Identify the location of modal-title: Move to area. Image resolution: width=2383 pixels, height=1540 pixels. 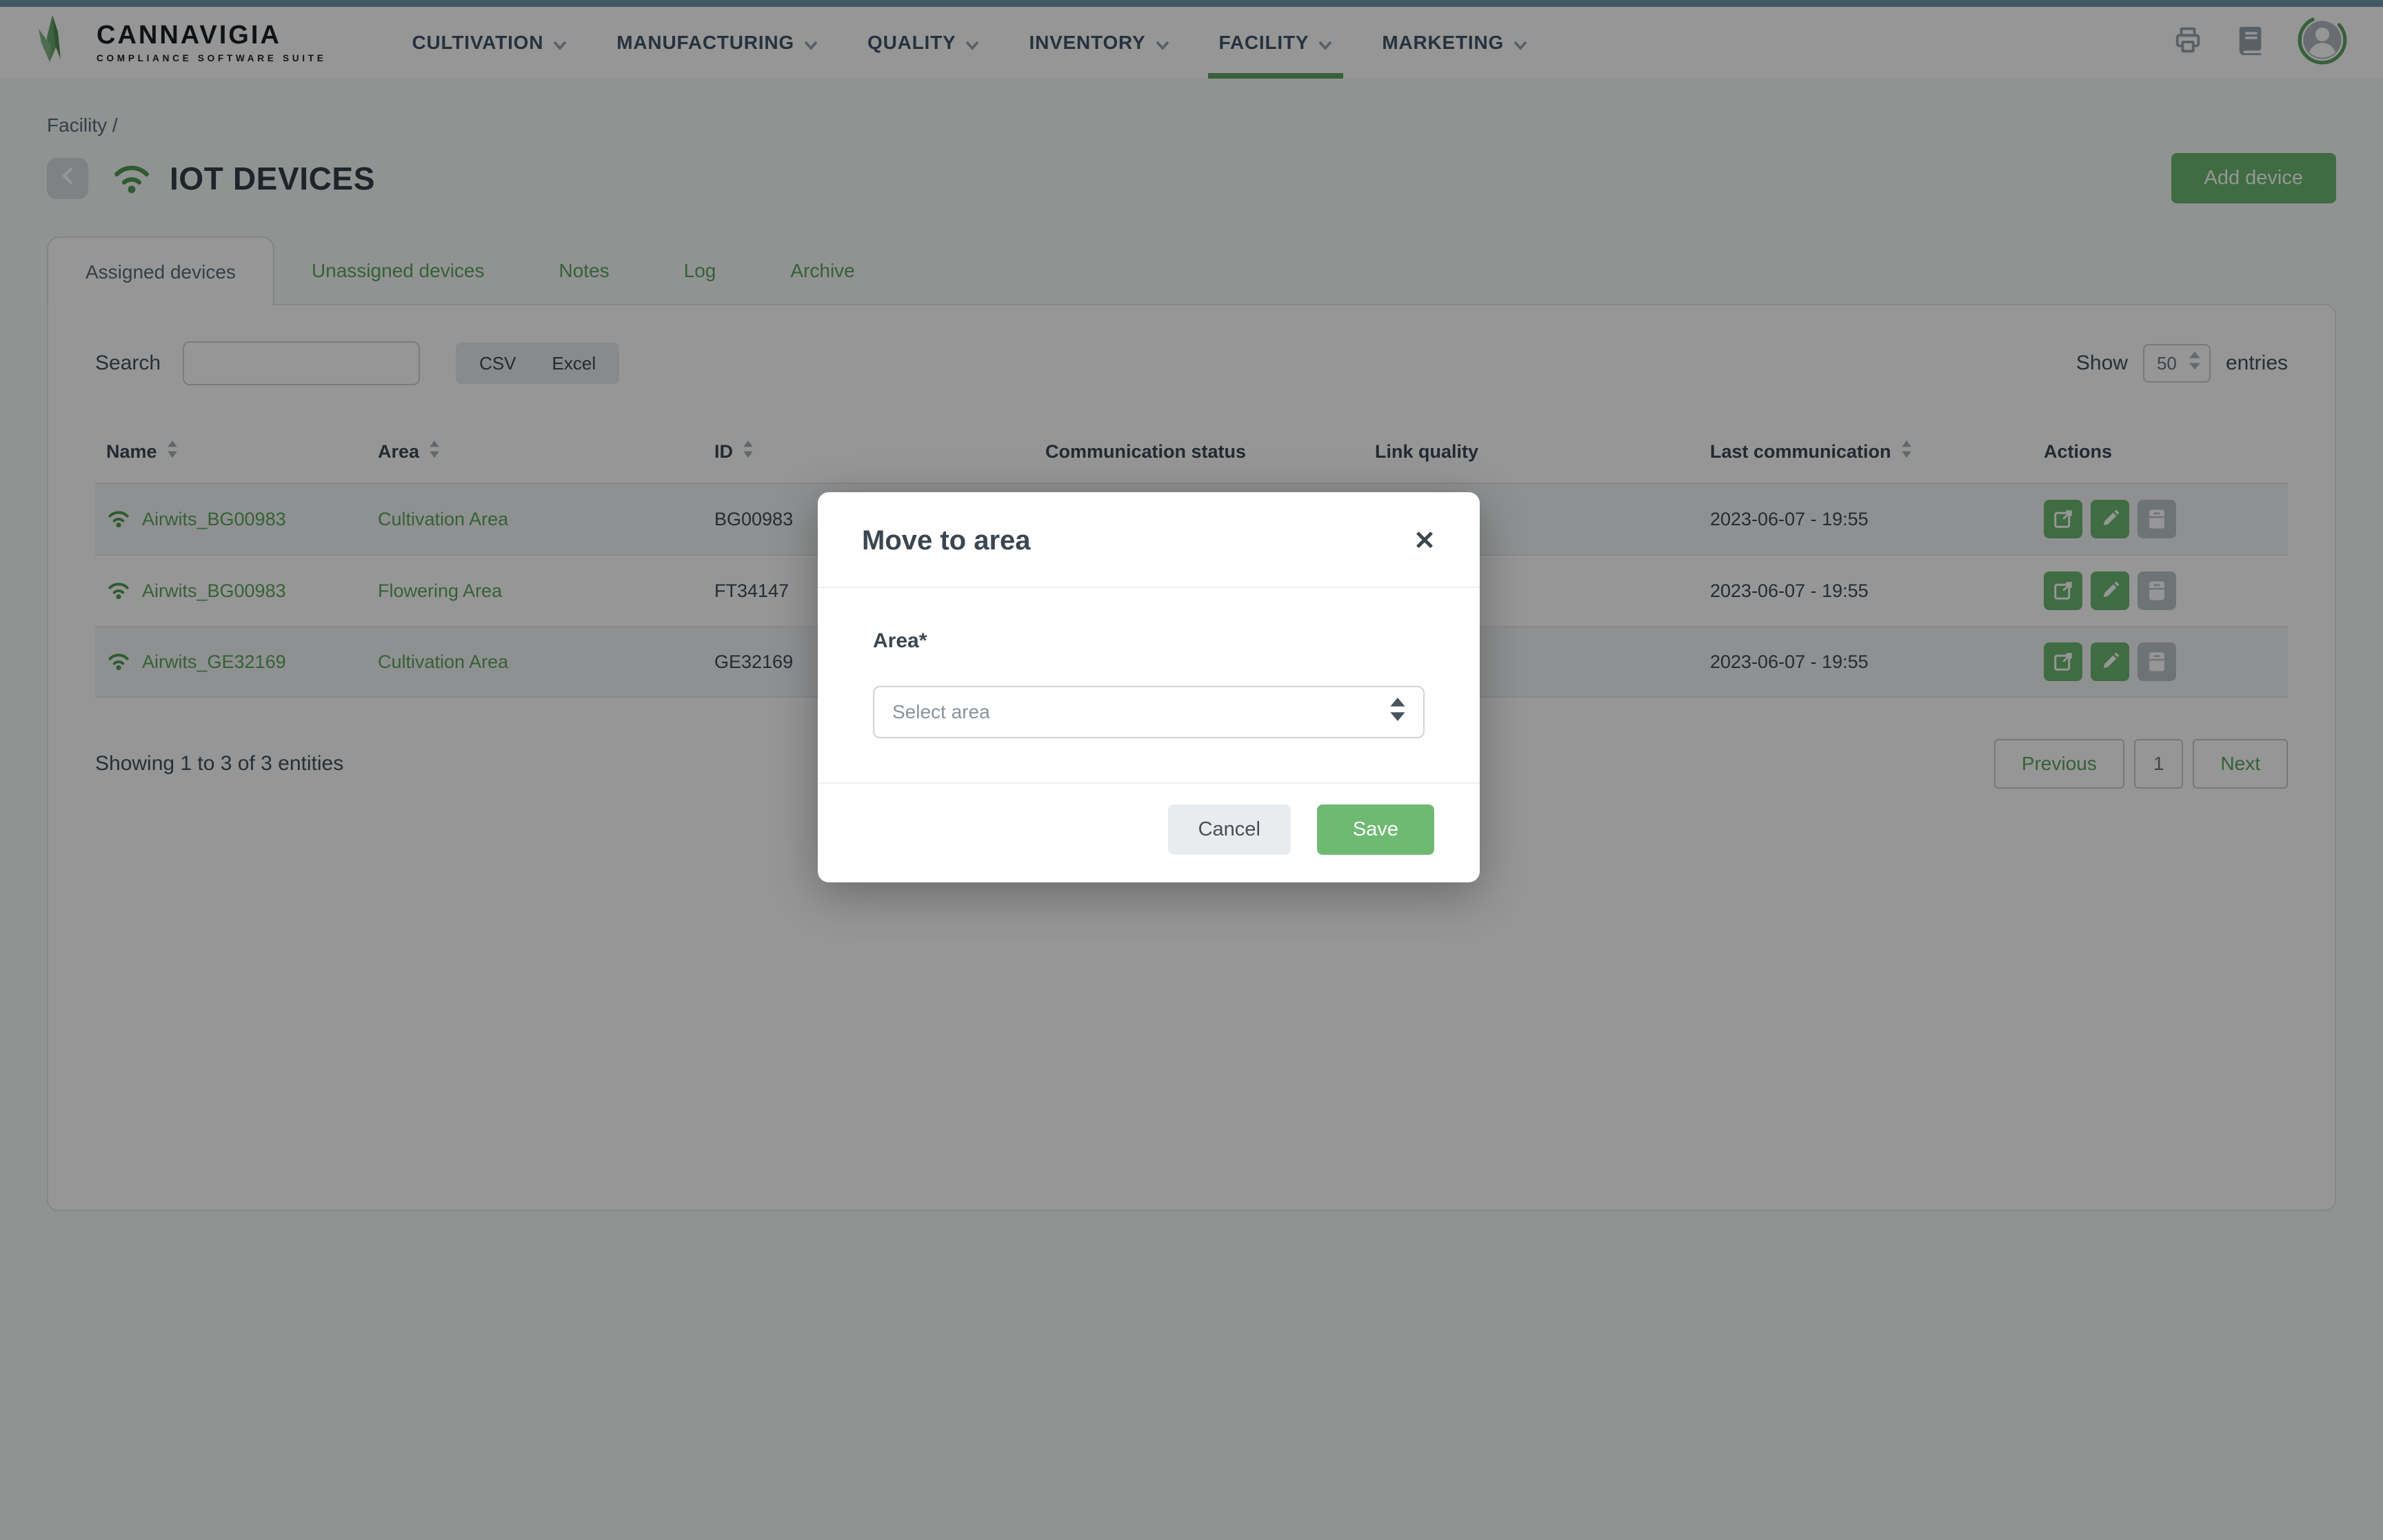
(946, 541).